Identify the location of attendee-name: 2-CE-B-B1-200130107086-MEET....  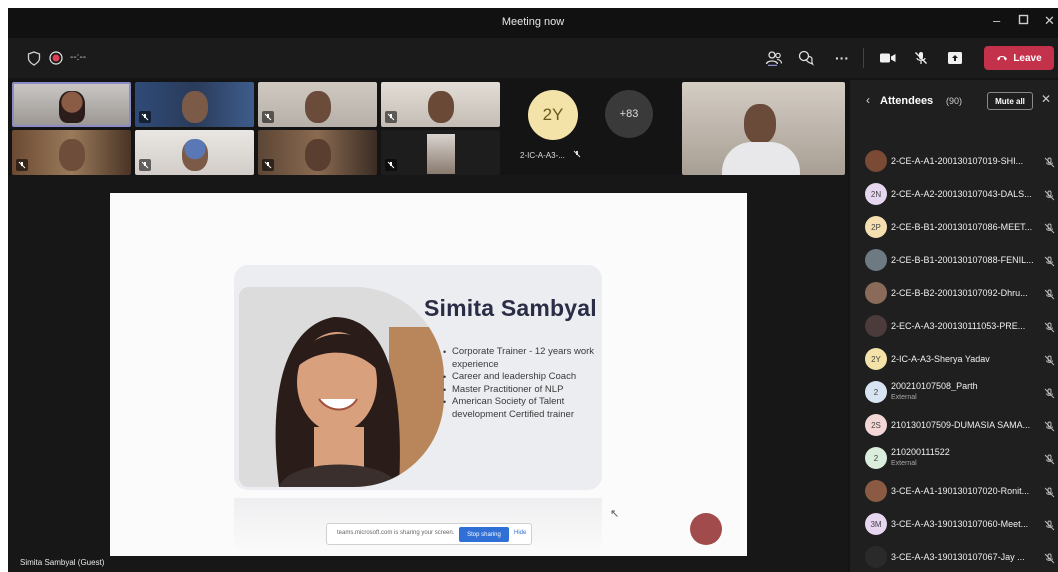
(962, 227).